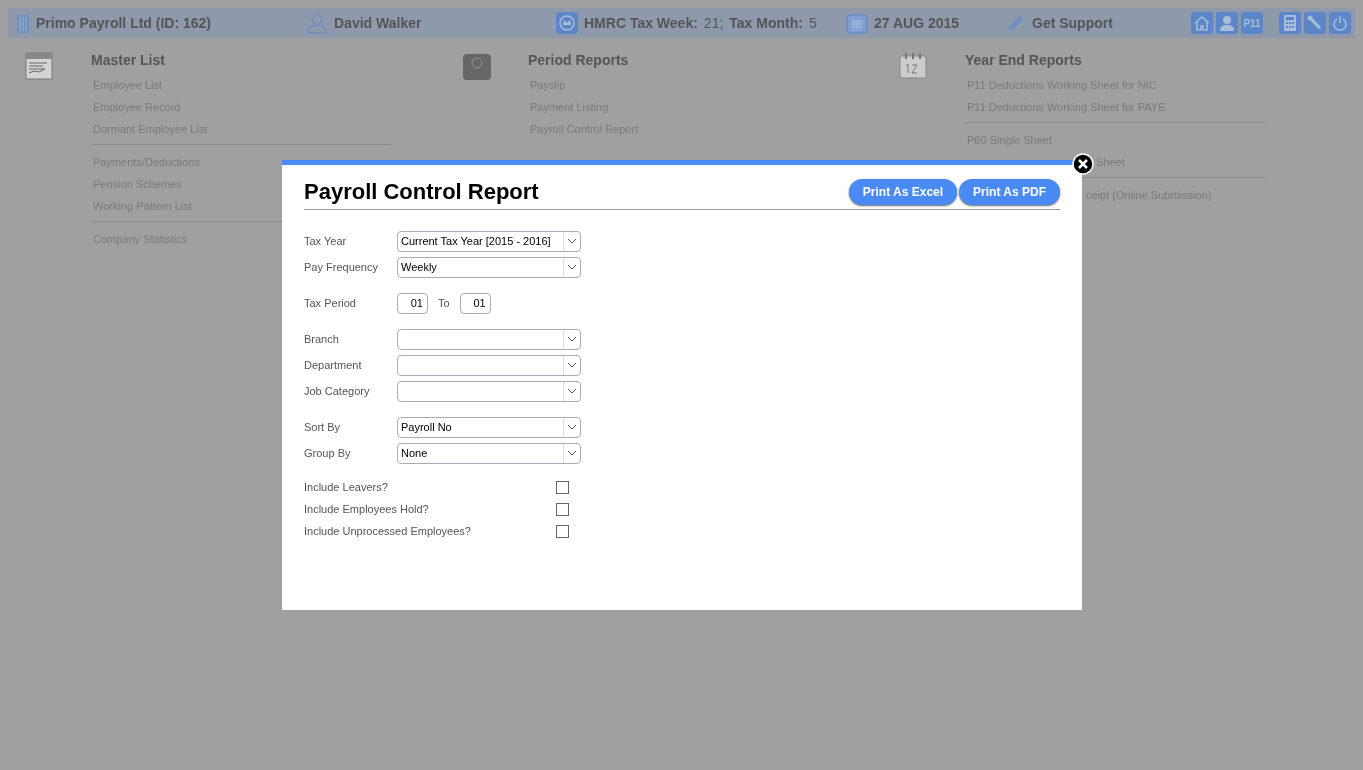 The height and width of the screenshot is (770, 1363). Describe the element at coordinates (341, 267) in the screenshot. I see `field-label: Pay Frequency` at that location.